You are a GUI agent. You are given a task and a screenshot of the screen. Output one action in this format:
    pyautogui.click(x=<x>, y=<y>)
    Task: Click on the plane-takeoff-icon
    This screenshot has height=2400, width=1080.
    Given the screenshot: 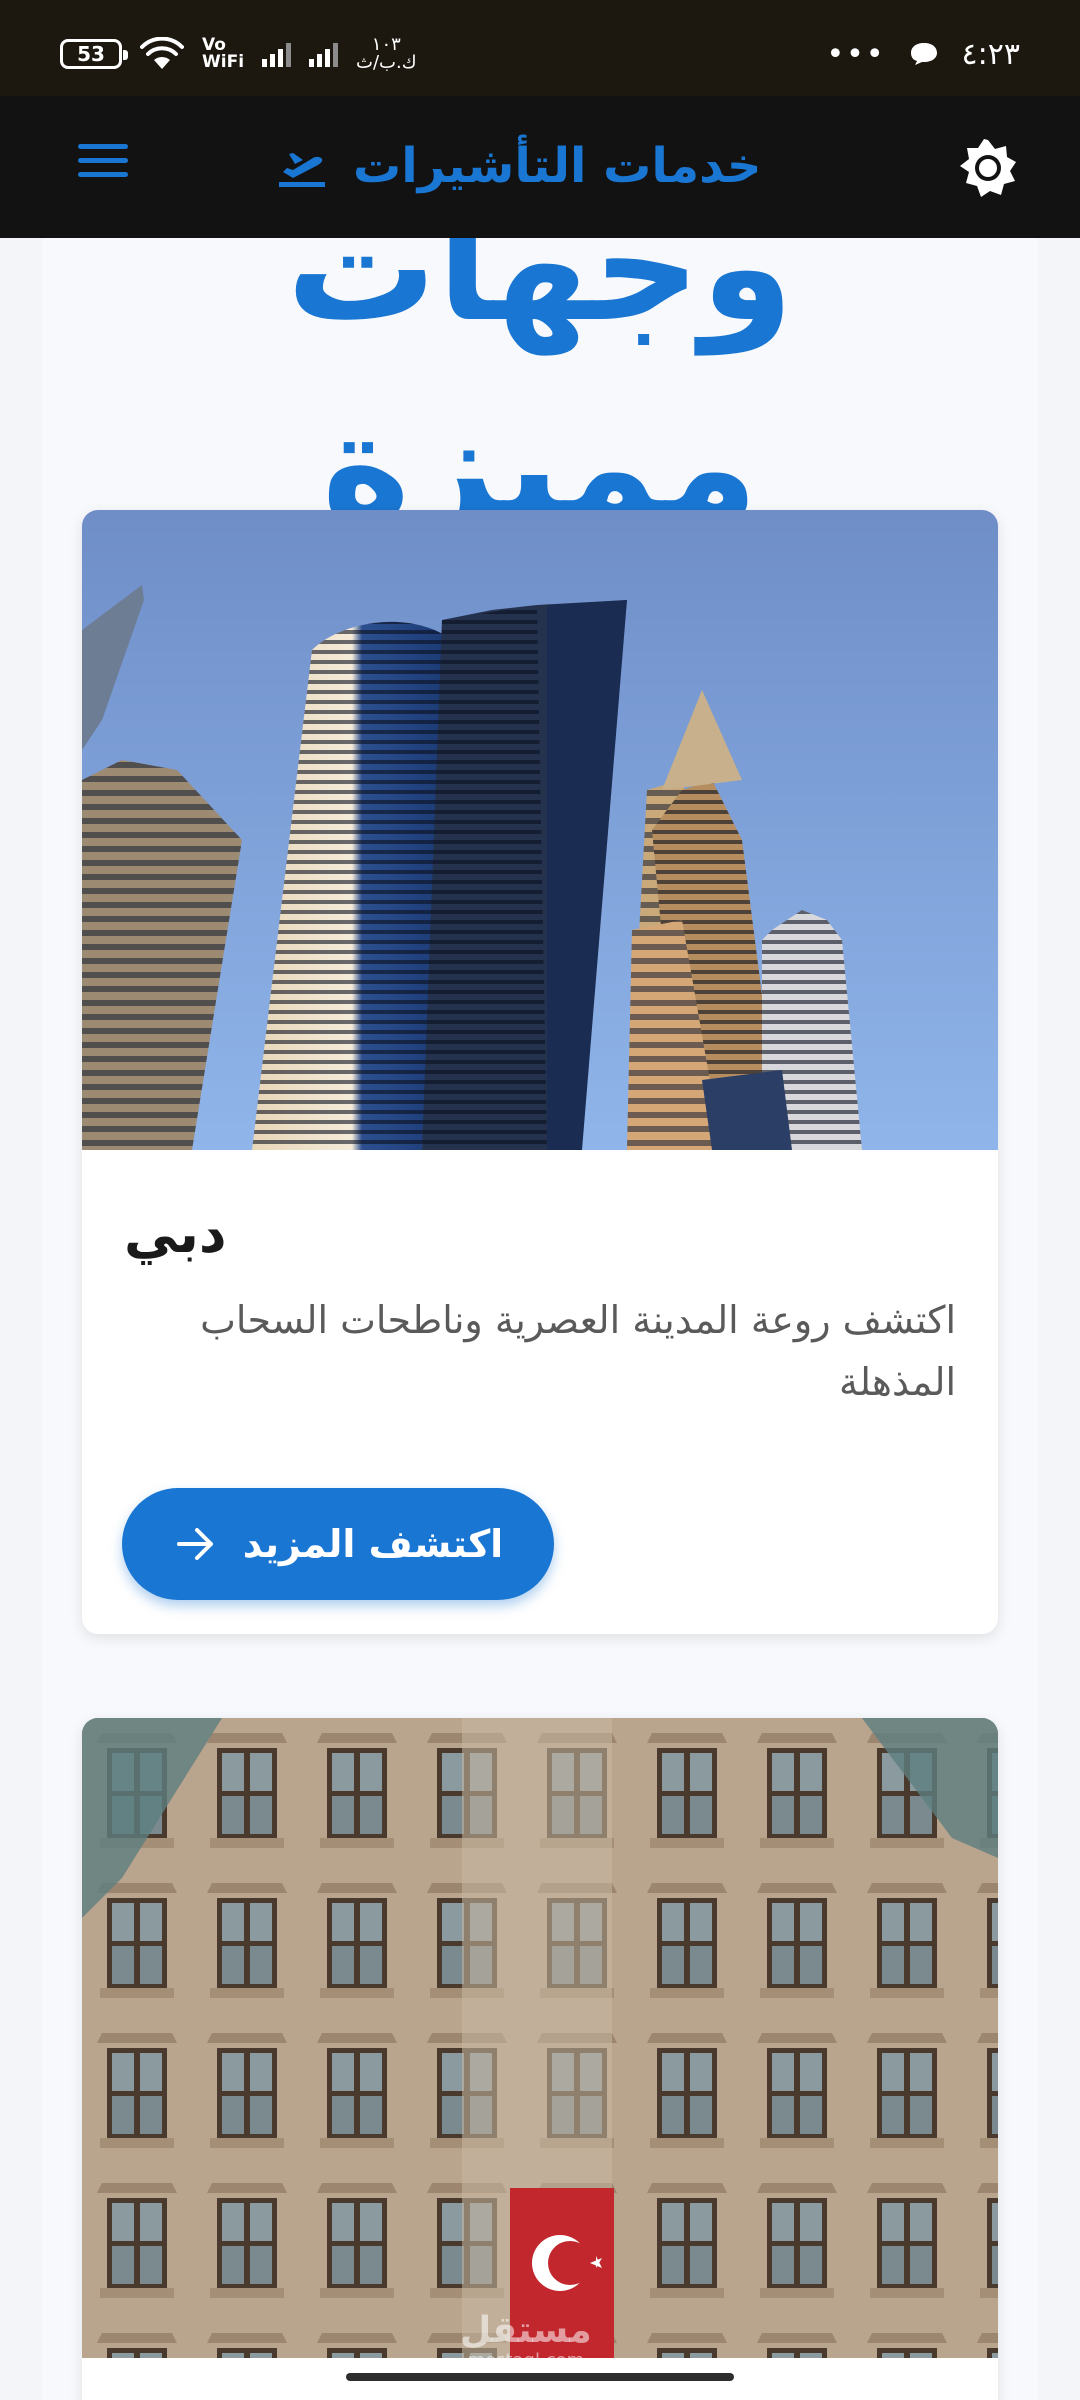 What is the action you would take?
    pyautogui.click(x=302, y=170)
    